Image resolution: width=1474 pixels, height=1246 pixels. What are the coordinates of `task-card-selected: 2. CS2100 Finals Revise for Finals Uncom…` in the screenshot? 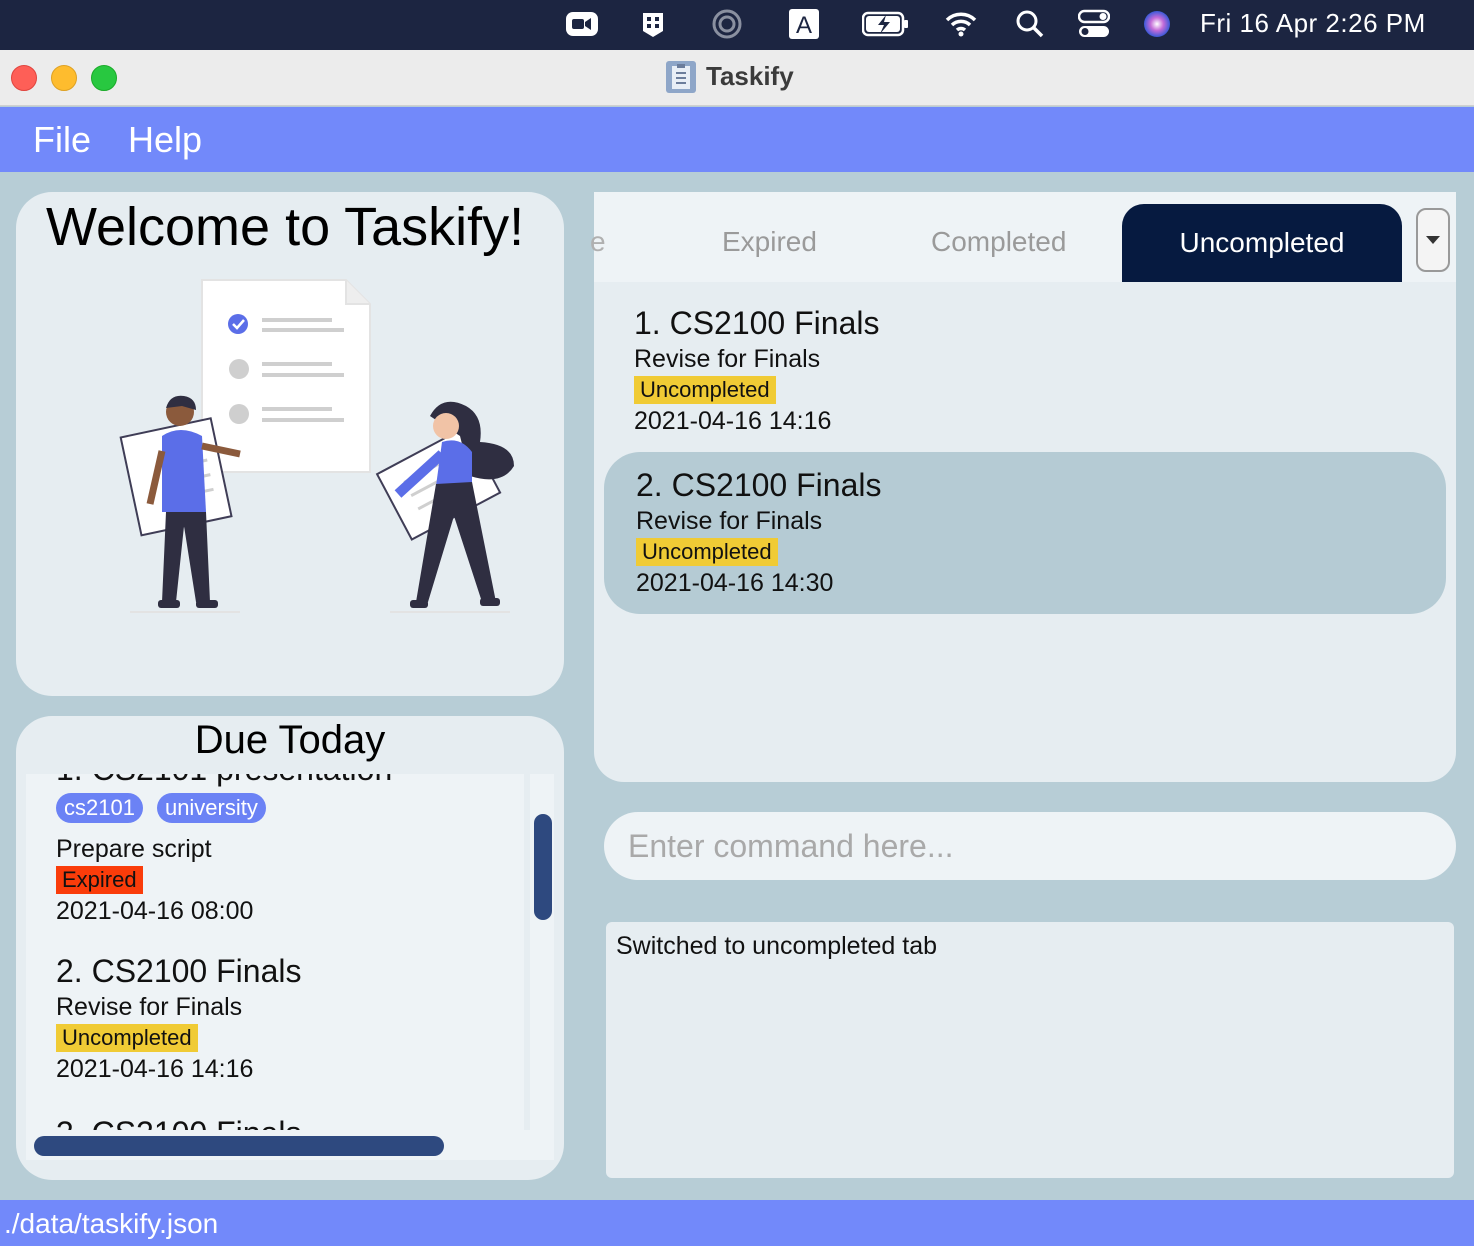 It's located at (1025, 533).